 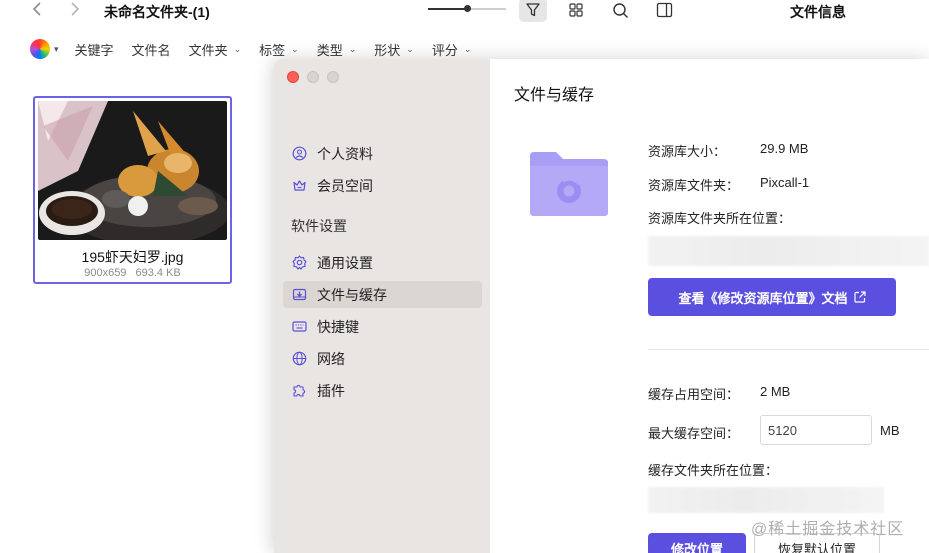 What do you see at coordinates (132, 257) in the screenshot?
I see `file-name: 195虾天妇罗.jpg` at bounding box center [132, 257].